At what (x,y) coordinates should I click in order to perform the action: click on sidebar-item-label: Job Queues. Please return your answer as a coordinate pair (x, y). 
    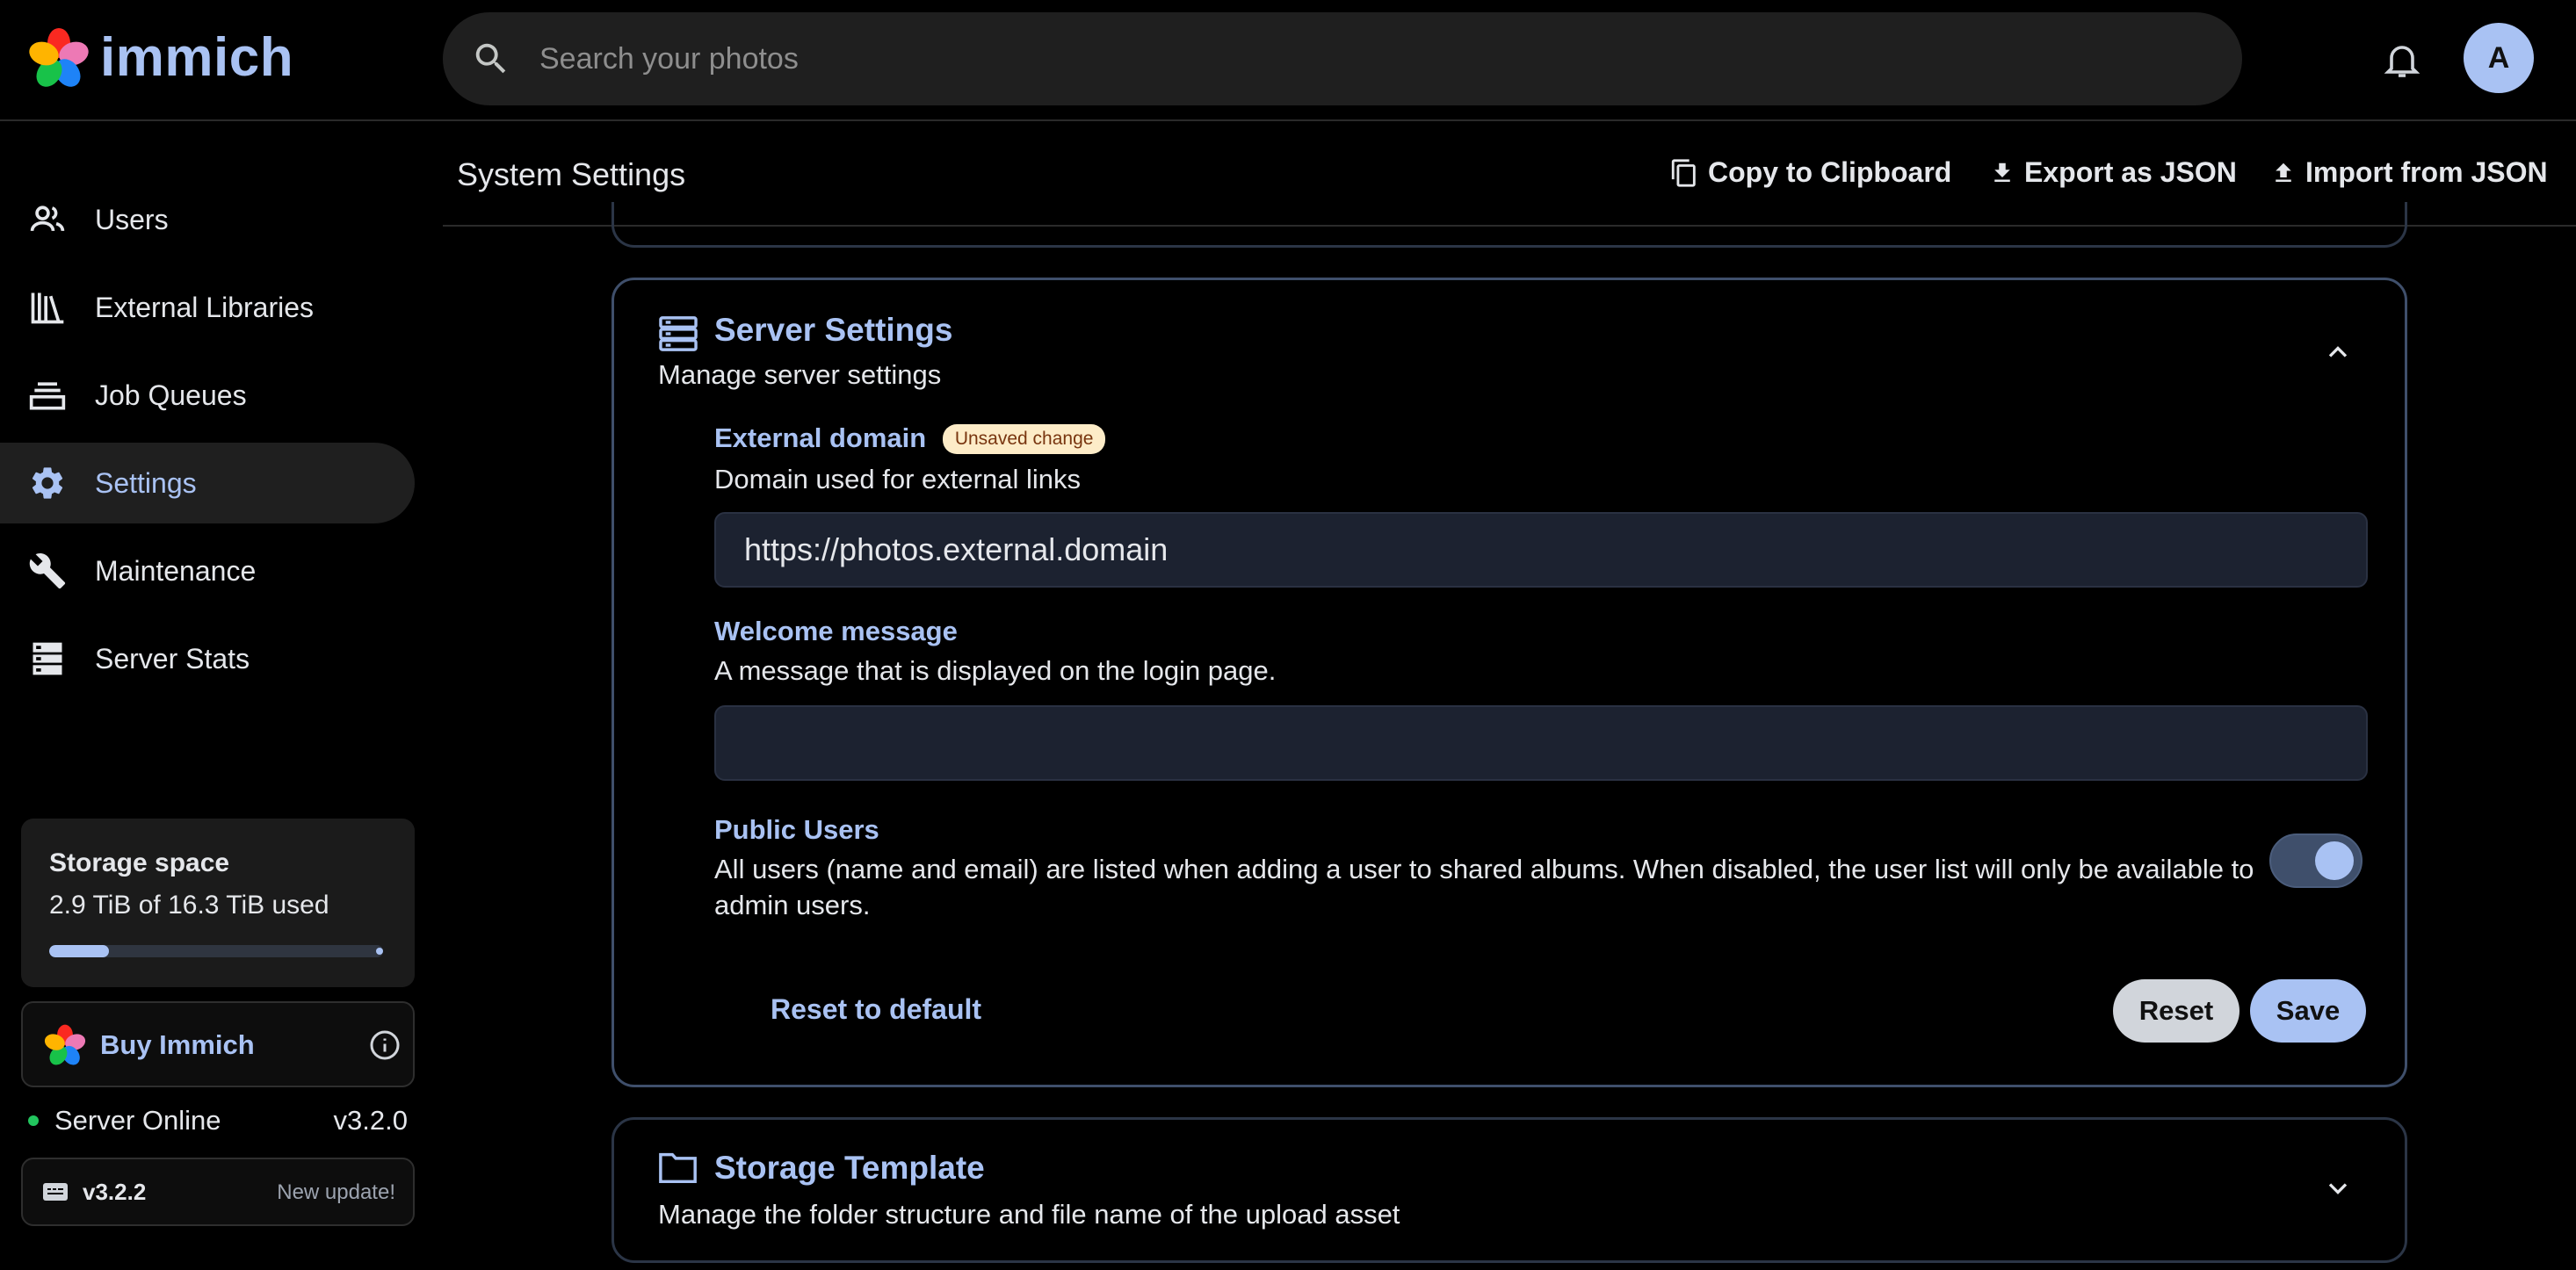
    Looking at the image, I should click on (171, 395).